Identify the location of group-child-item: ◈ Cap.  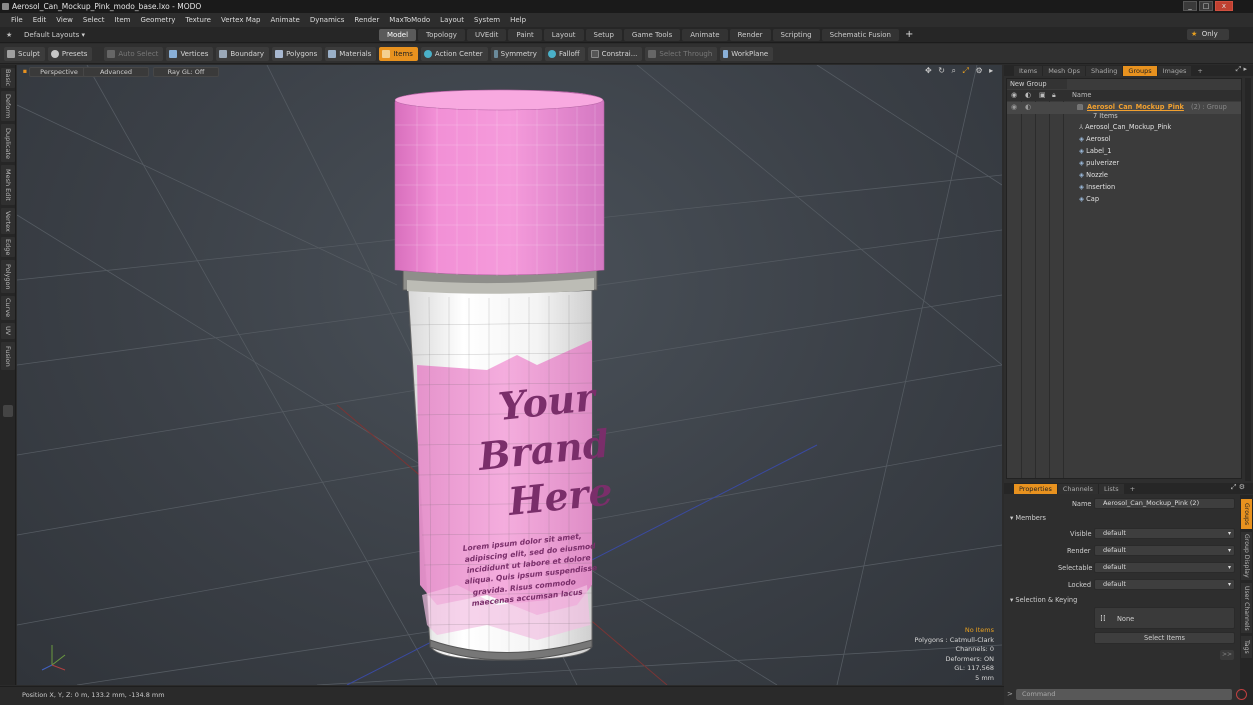
(1089, 200).